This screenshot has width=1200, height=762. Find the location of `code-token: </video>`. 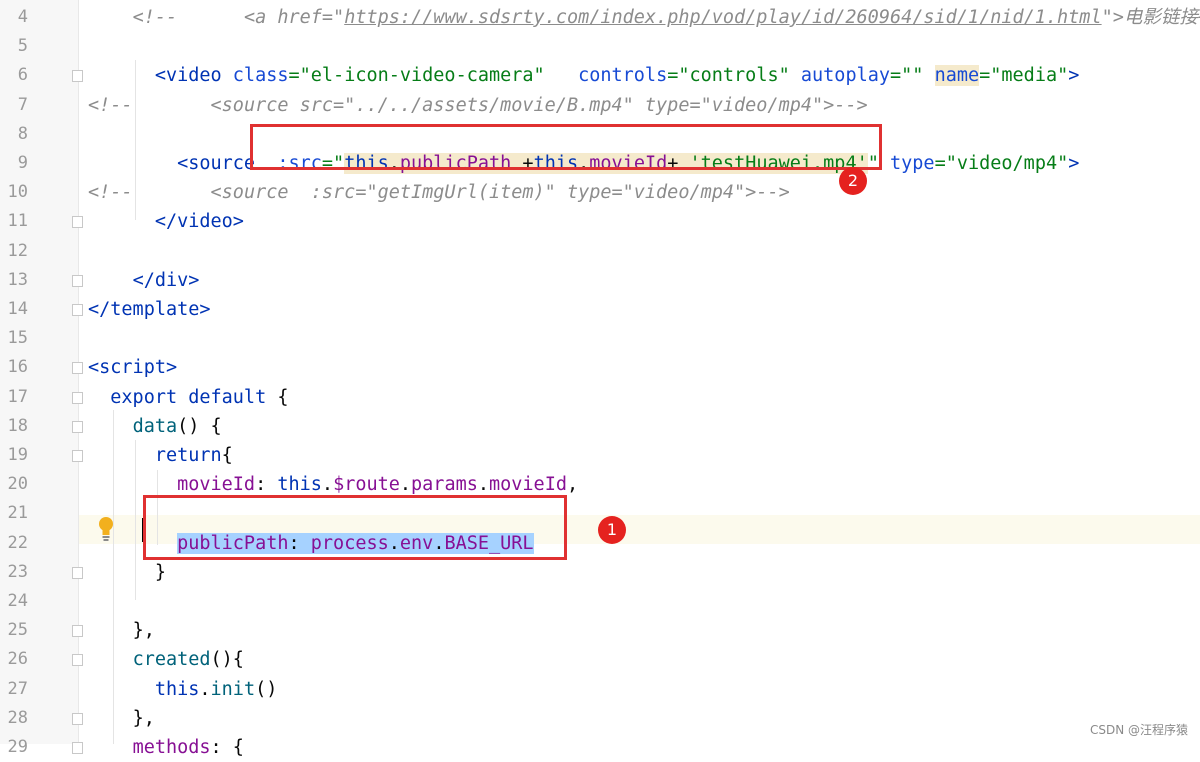

code-token: </video> is located at coordinates (199, 222).